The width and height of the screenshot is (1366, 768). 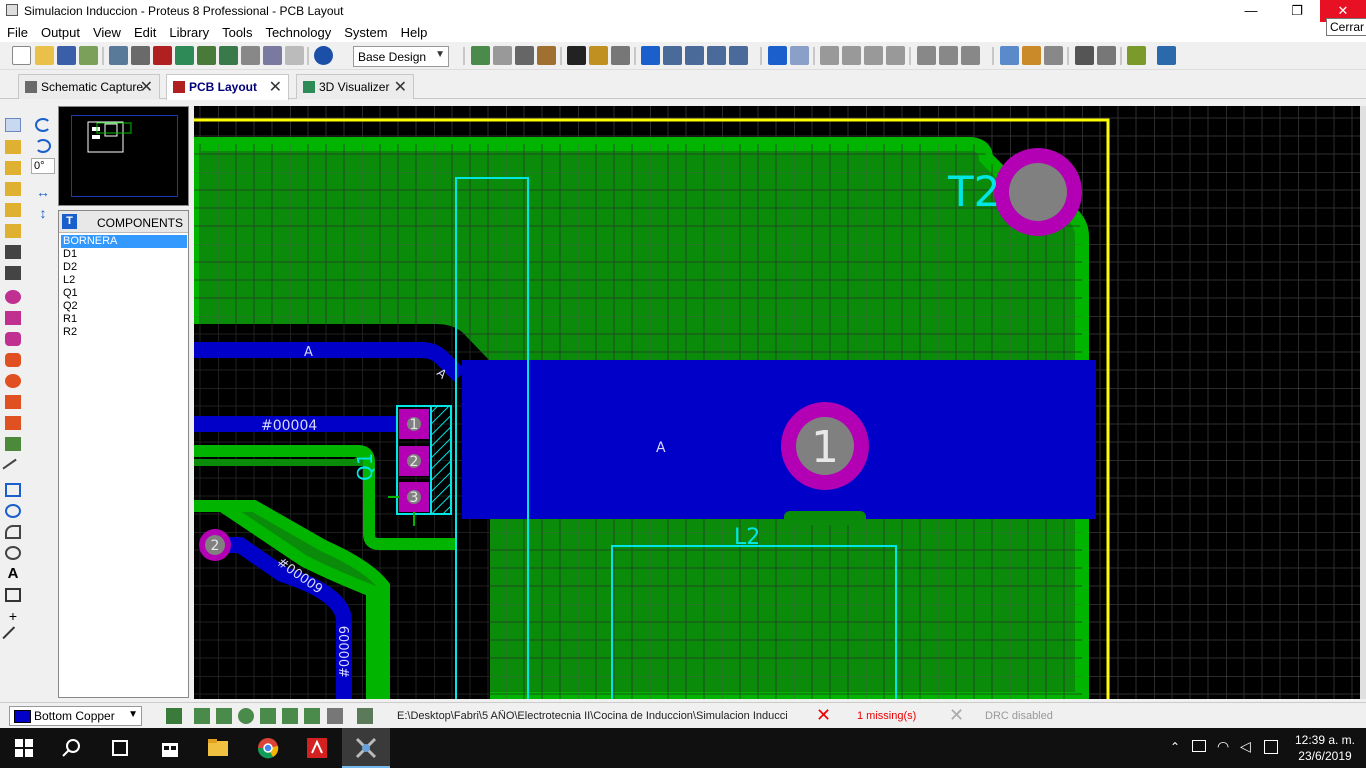 What do you see at coordinates (13, 318) in the screenshot?
I see `square-pad-icon` at bounding box center [13, 318].